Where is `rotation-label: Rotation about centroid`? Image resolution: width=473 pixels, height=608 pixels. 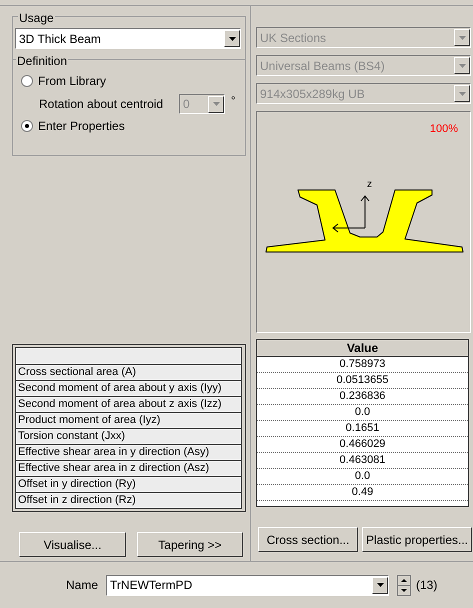
rotation-label: Rotation about centroid is located at coordinates (101, 104).